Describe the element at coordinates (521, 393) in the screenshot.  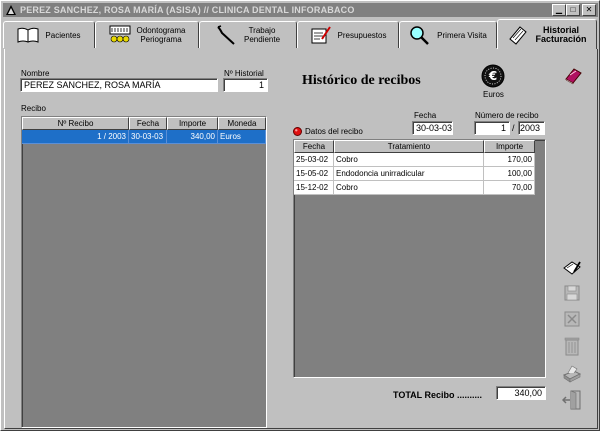
I see `total-field: 340,00` at that location.